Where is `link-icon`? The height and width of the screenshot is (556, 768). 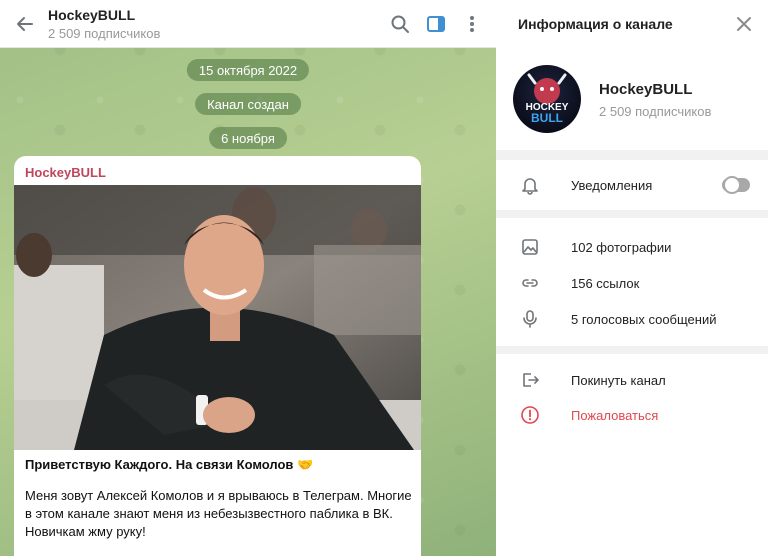 link-icon is located at coordinates (530, 283).